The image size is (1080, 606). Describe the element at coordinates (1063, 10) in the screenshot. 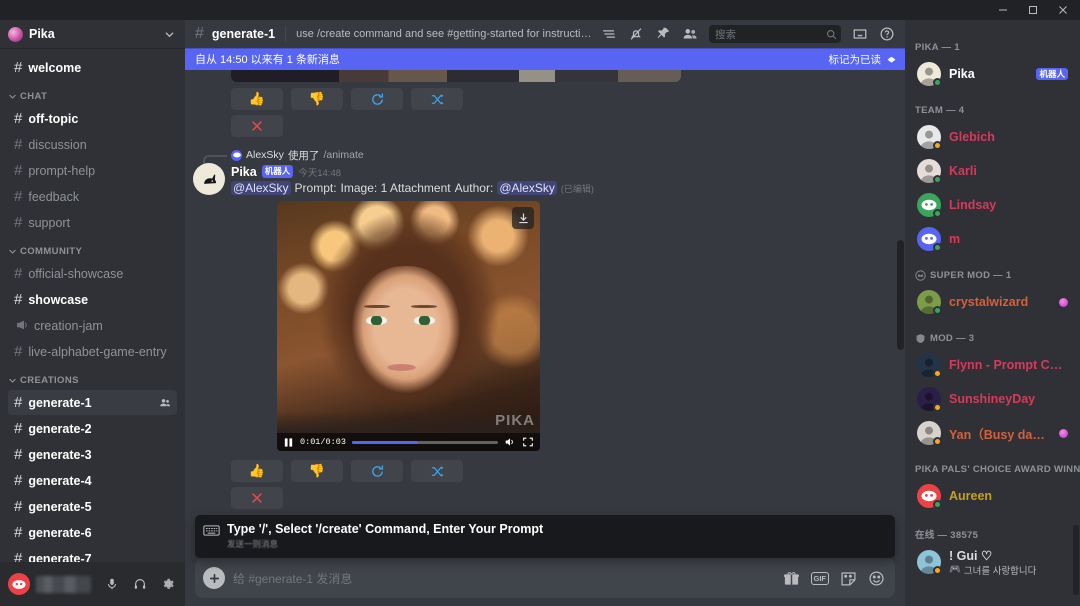

I see `window-close-button` at that location.